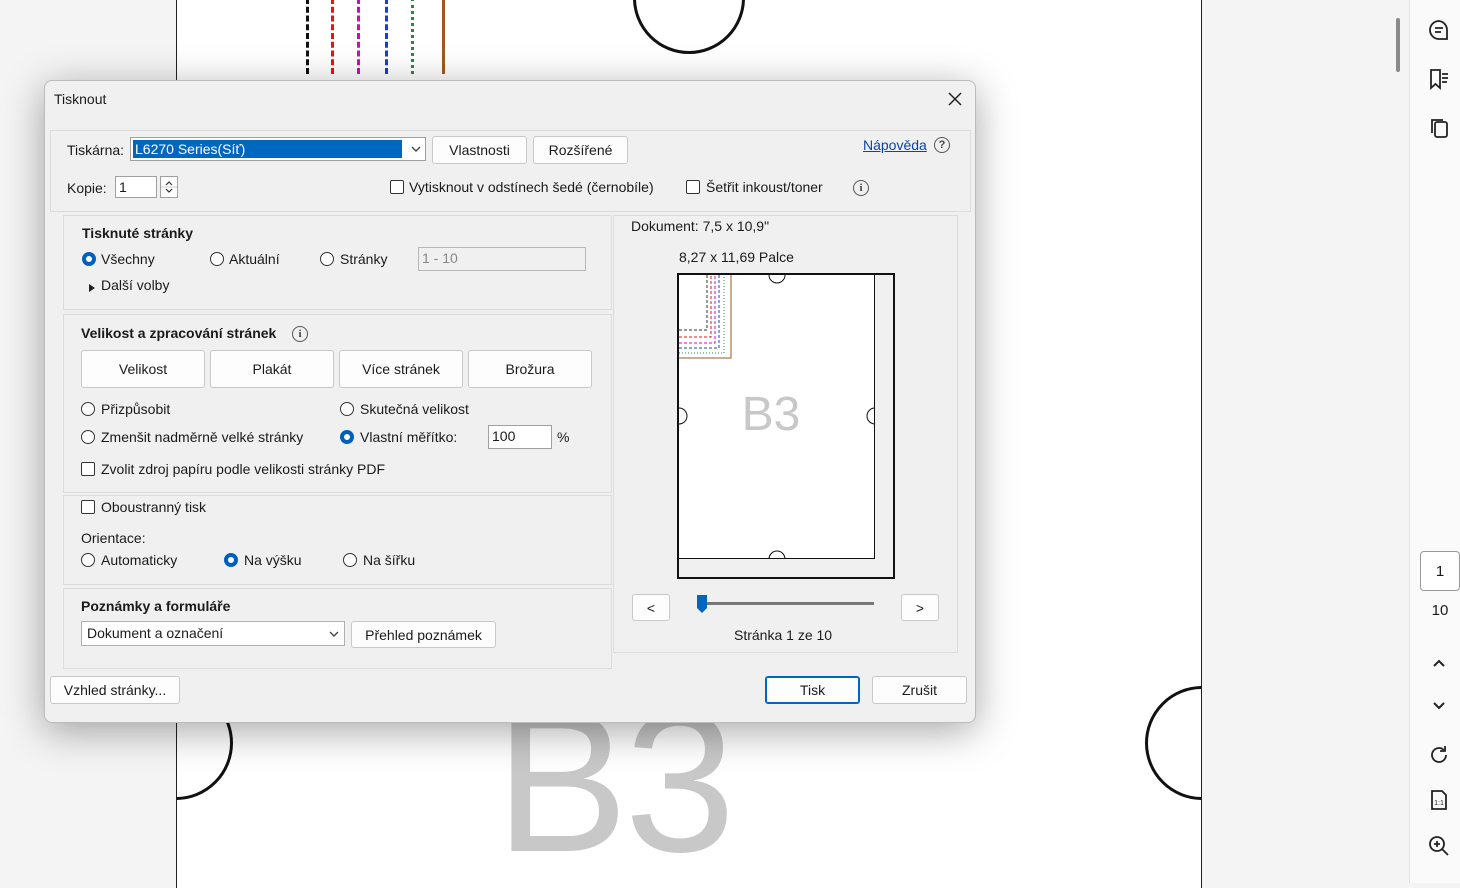  What do you see at coordinates (89, 259) in the screenshot?
I see `all-pages-radio` at bounding box center [89, 259].